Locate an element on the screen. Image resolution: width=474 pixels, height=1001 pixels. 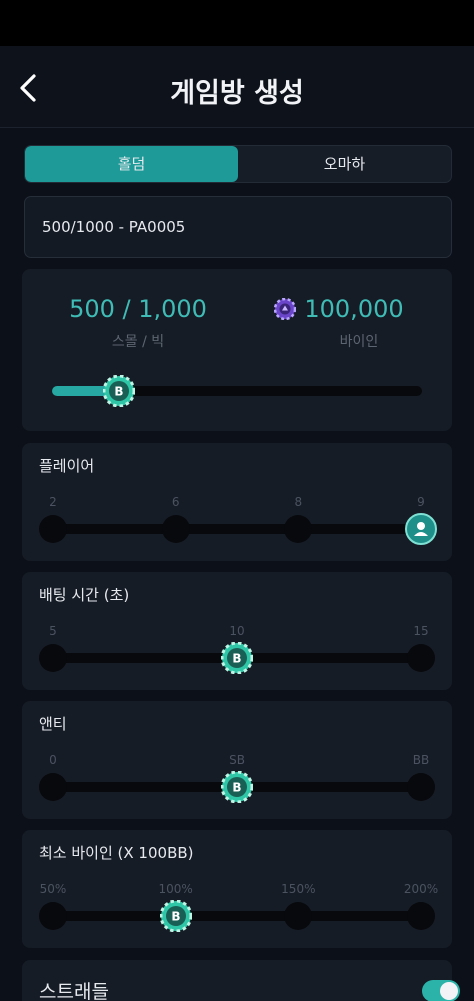
tick-label: 6 is located at coordinates (175, 502).